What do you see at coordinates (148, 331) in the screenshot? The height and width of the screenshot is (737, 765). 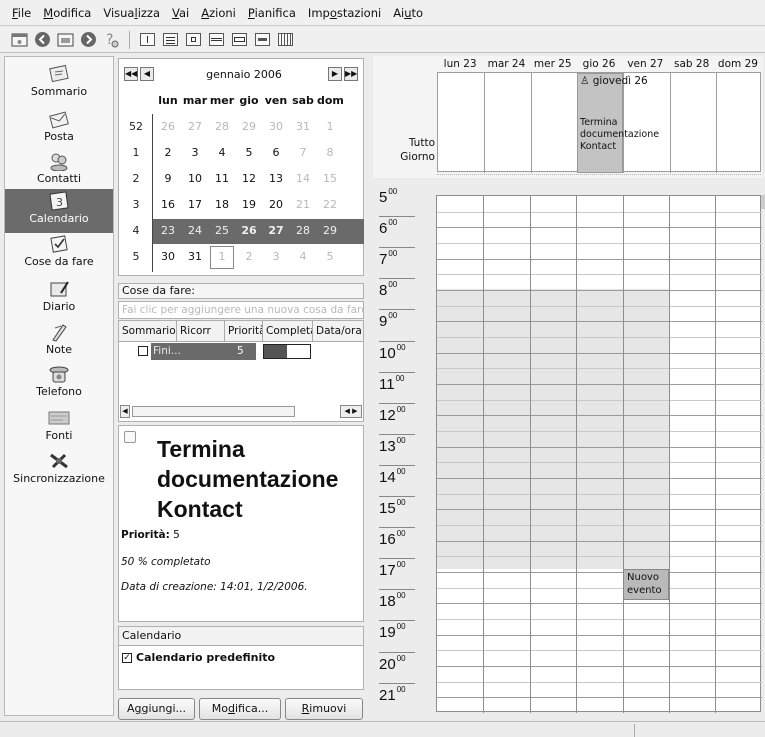 I see `column-summary: Sommario` at bounding box center [148, 331].